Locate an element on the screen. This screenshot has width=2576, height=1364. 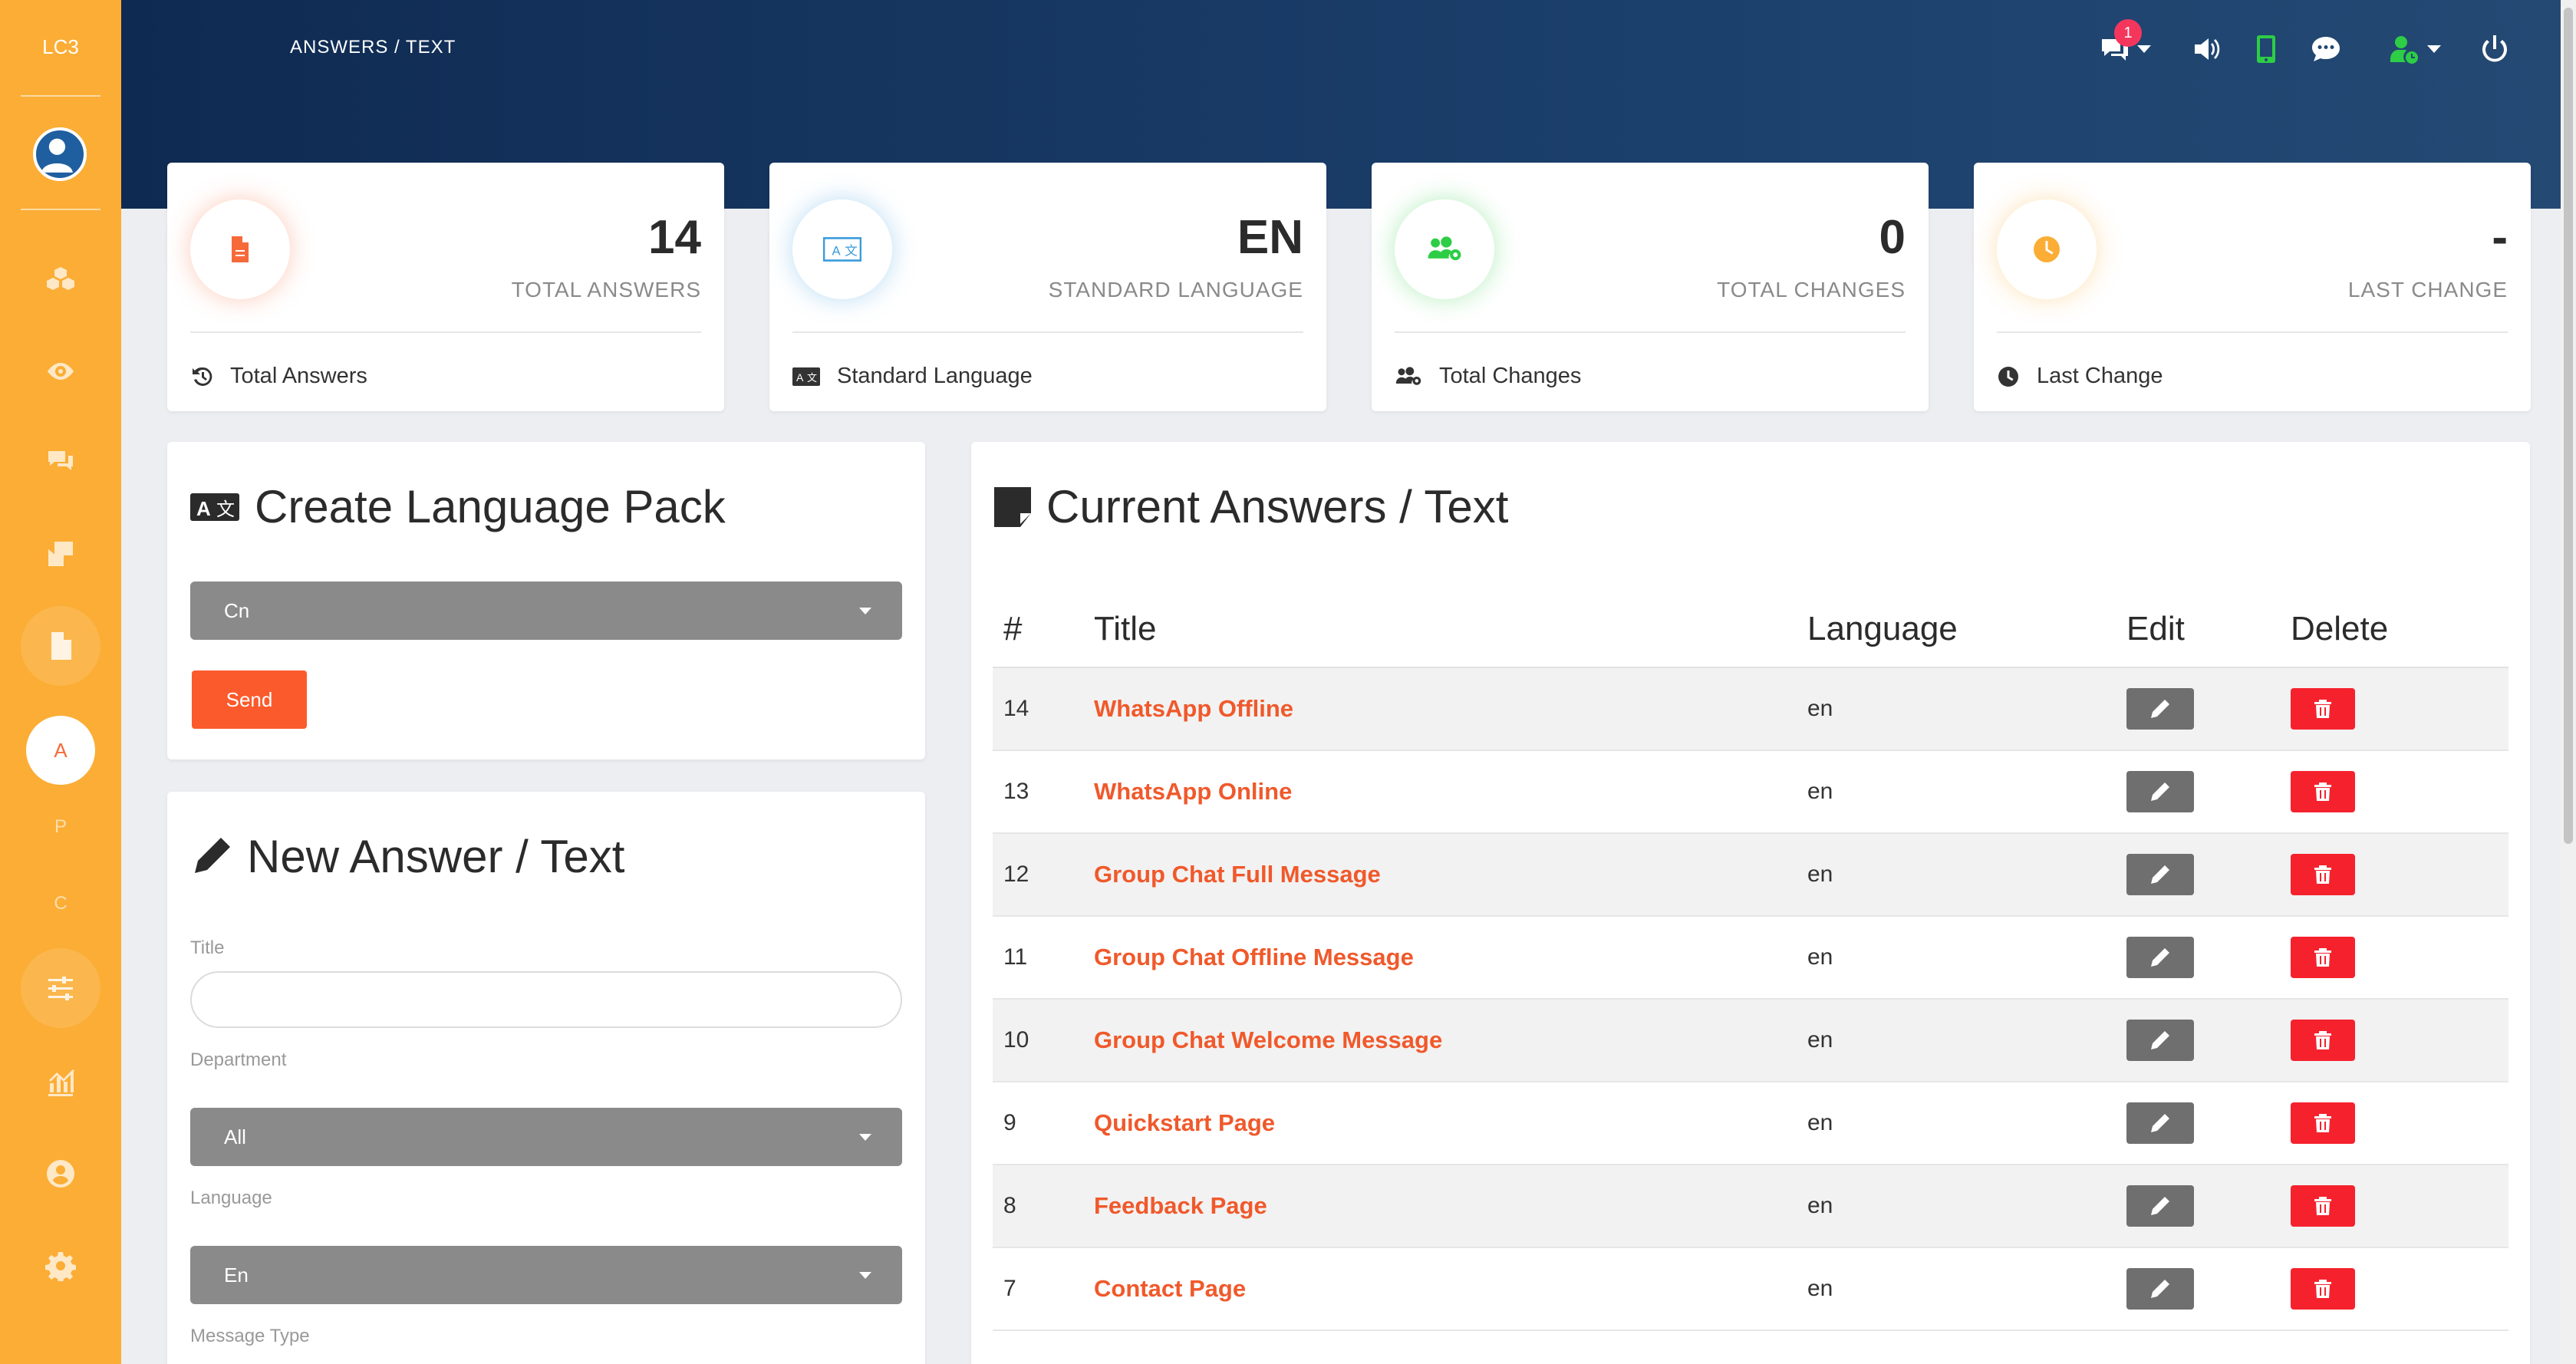
gear-icon is located at coordinates (60, 1266).